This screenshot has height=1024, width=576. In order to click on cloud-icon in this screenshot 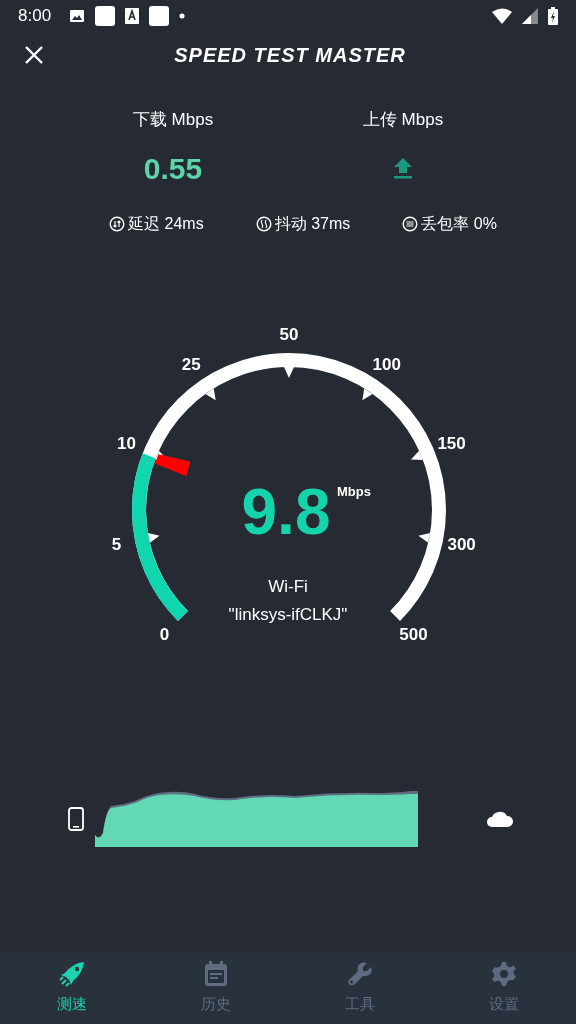, I will do `click(500, 819)`.